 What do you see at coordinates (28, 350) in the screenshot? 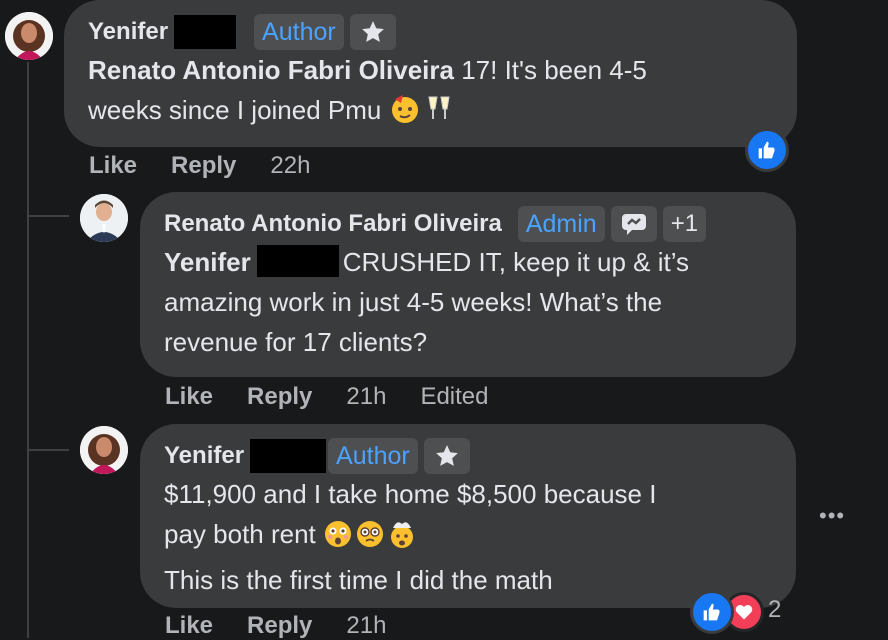
I see `thread-line` at bounding box center [28, 350].